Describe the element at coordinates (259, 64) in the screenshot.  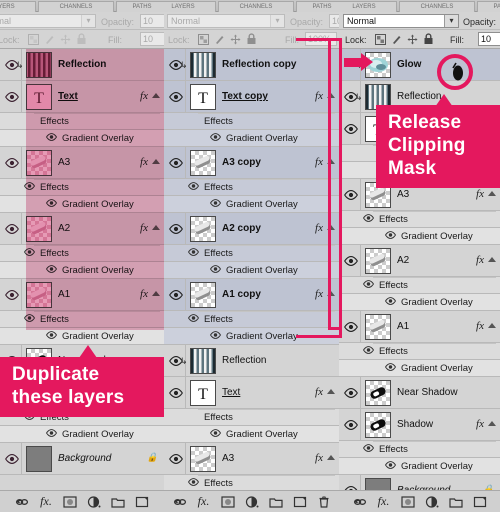
I see `layer-name: Reflection copy` at that location.